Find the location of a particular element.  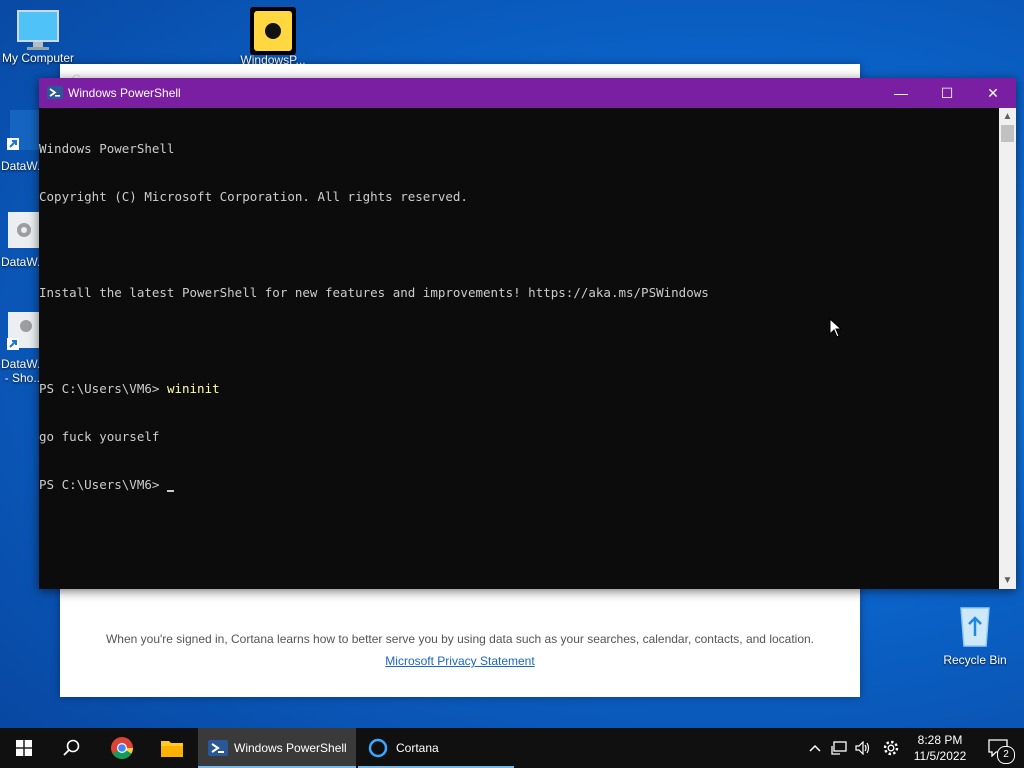

gear-icon is located at coordinates (891, 748).